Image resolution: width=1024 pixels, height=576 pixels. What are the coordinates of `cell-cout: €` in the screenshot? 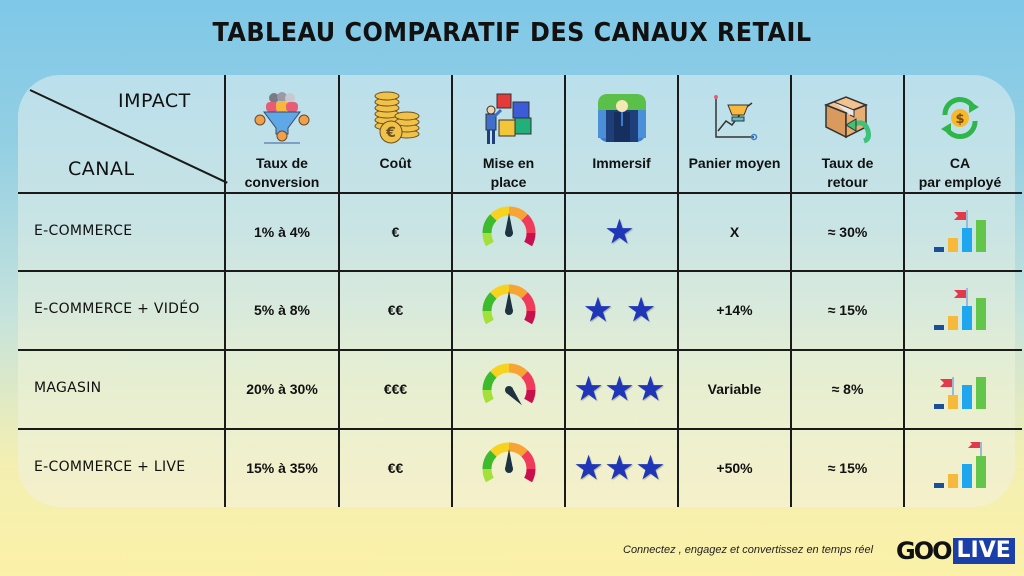 It's located at (395, 232).